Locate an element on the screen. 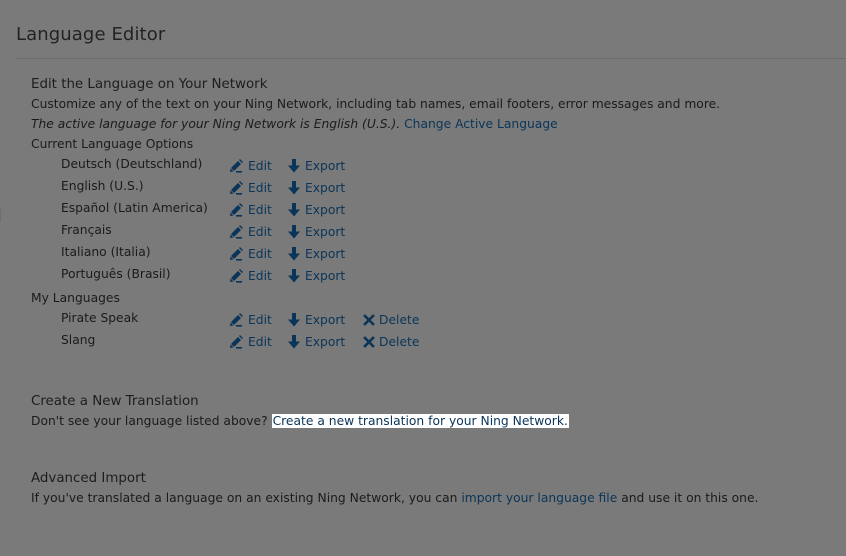 The height and width of the screenshot is (556, 846). page-title: Language Editor is located at coordinates (91, 34).